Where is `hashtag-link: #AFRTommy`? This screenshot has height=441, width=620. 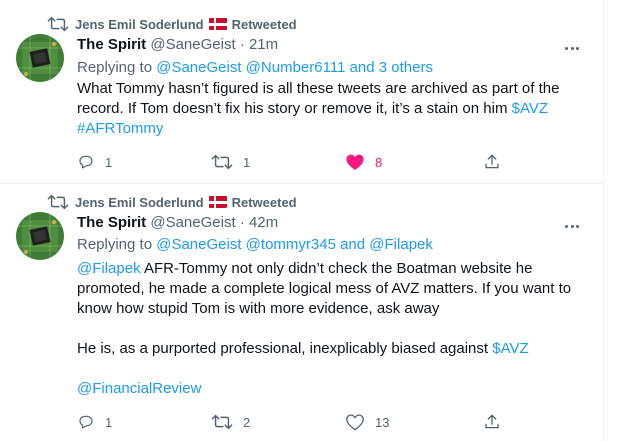
hashtag-link: #AFRTommy is located at coordinates (120, 128).